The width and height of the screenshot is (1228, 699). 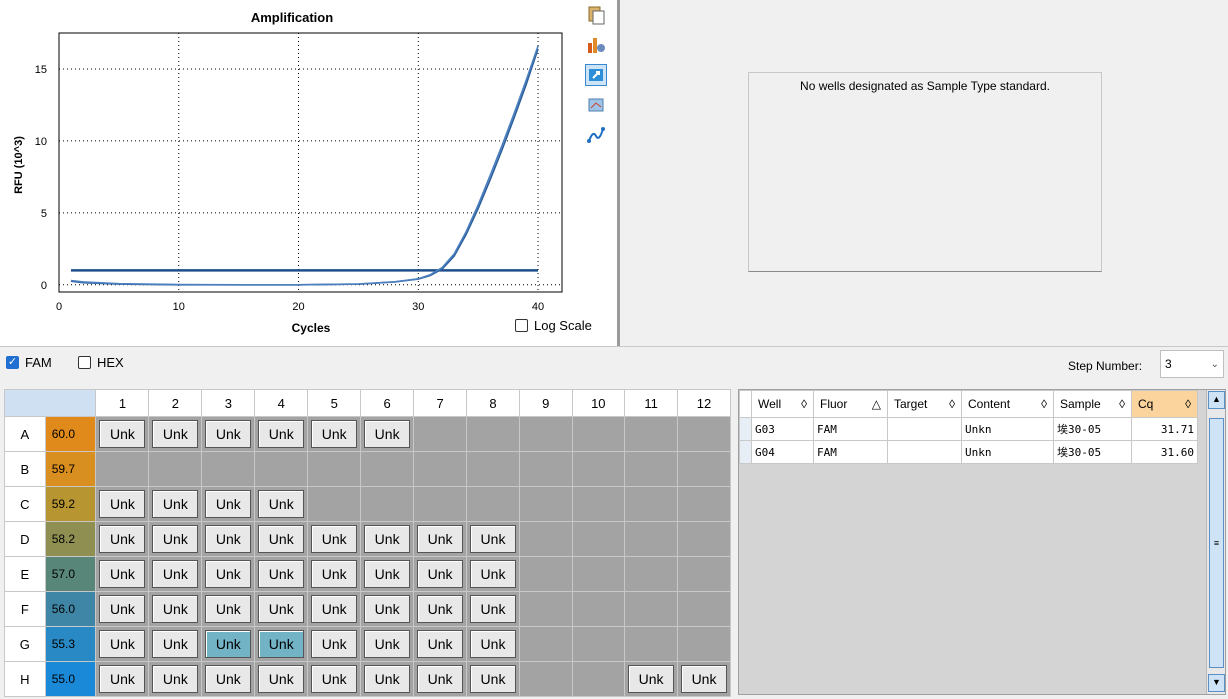 What do you see at coordinates (745, 429) in the screenshot?
I see `row-selector` at bounding box center [745, 429].